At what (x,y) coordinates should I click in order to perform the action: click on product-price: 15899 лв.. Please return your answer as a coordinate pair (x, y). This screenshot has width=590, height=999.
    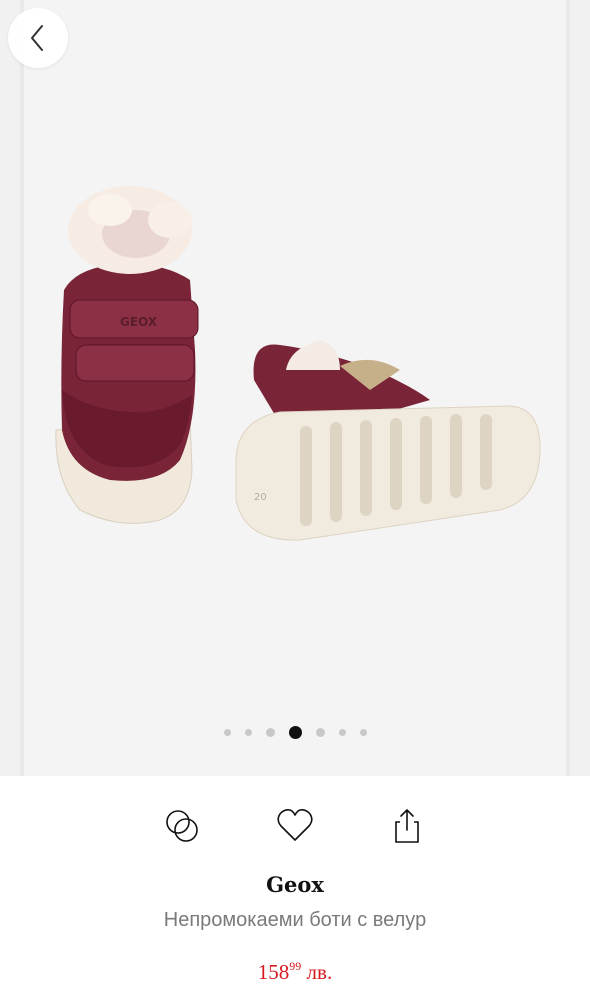
    Looking at the image, I should click on (295, 972).